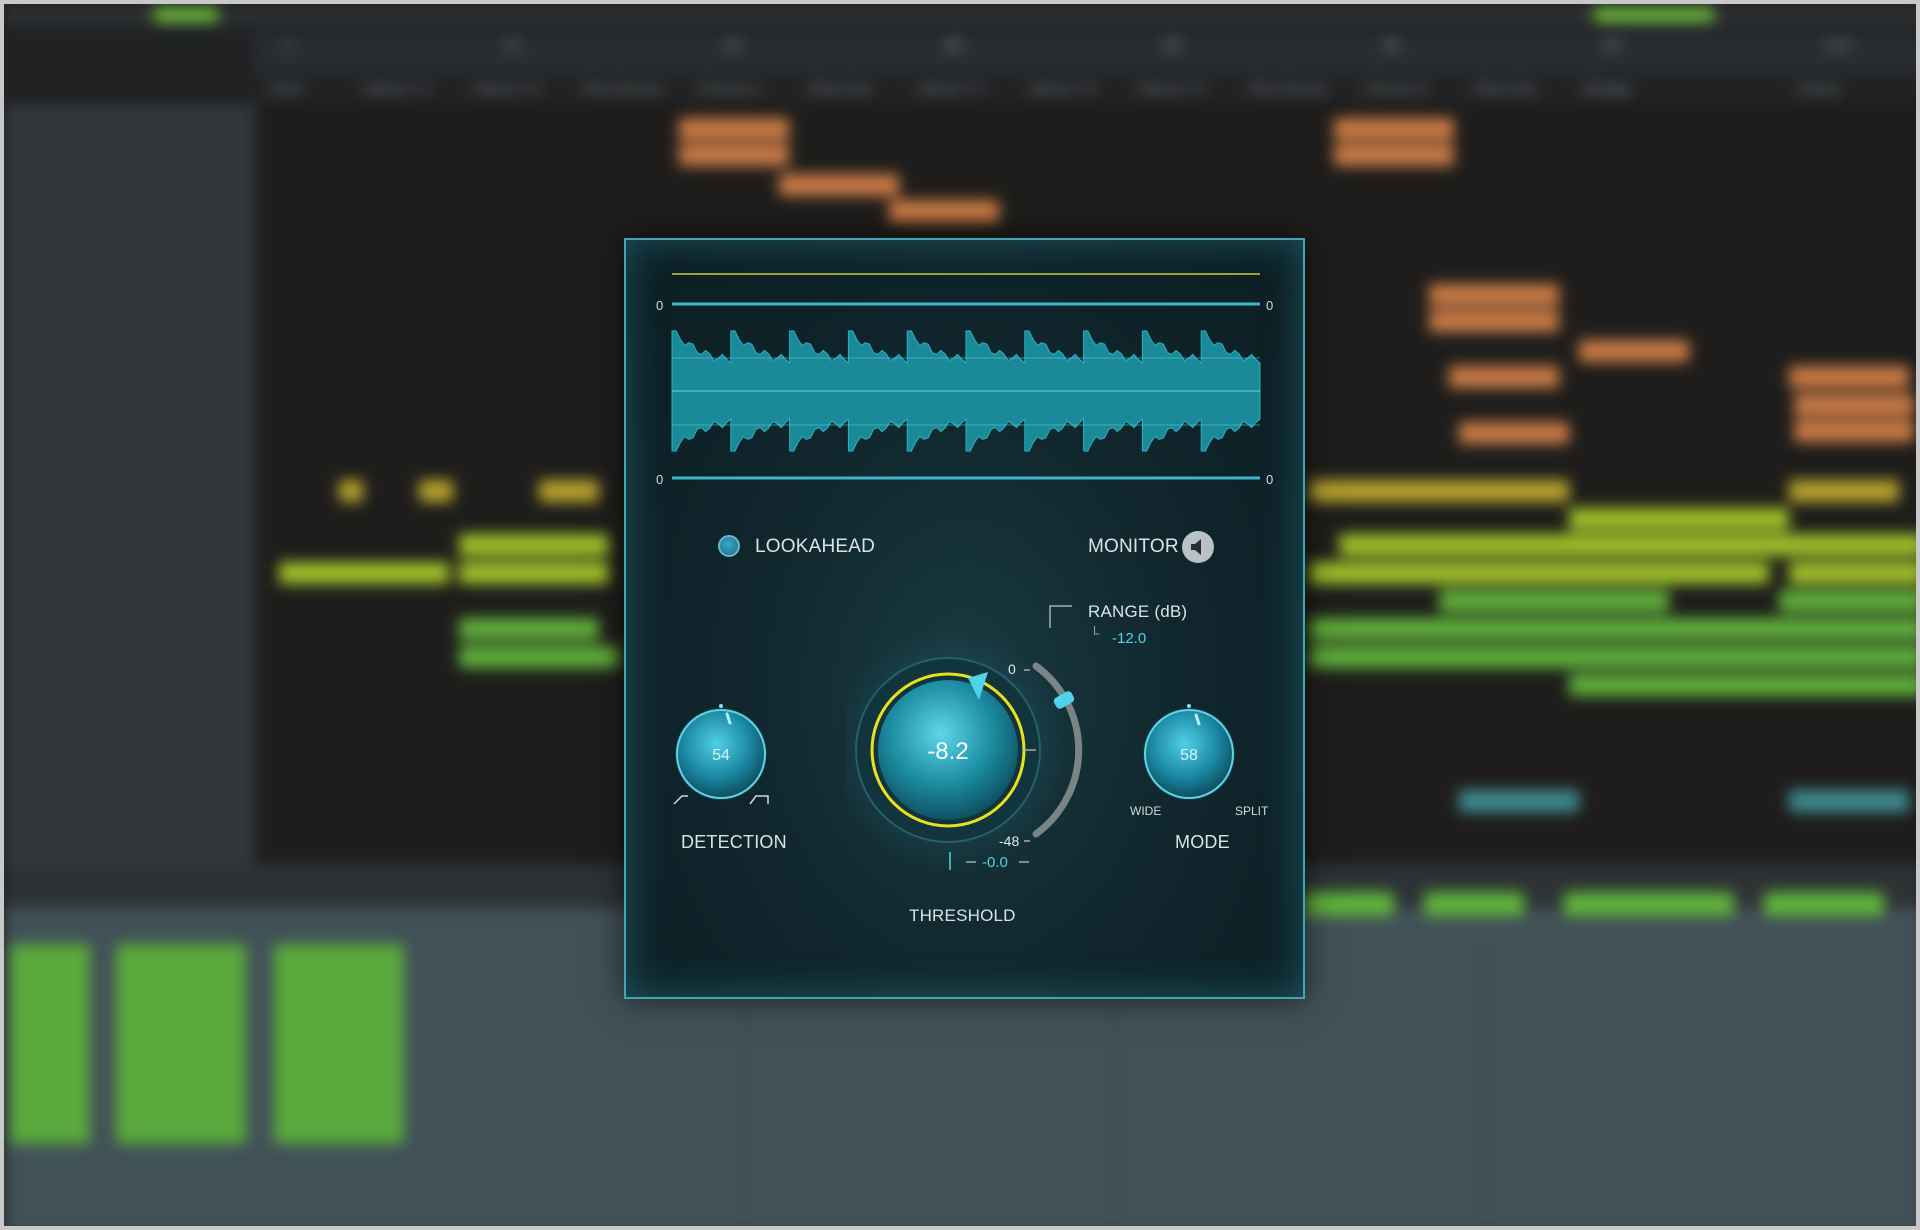 The width and height of the screenshot is (1920, 1230). I want to click on track-list, so click(129, 484).